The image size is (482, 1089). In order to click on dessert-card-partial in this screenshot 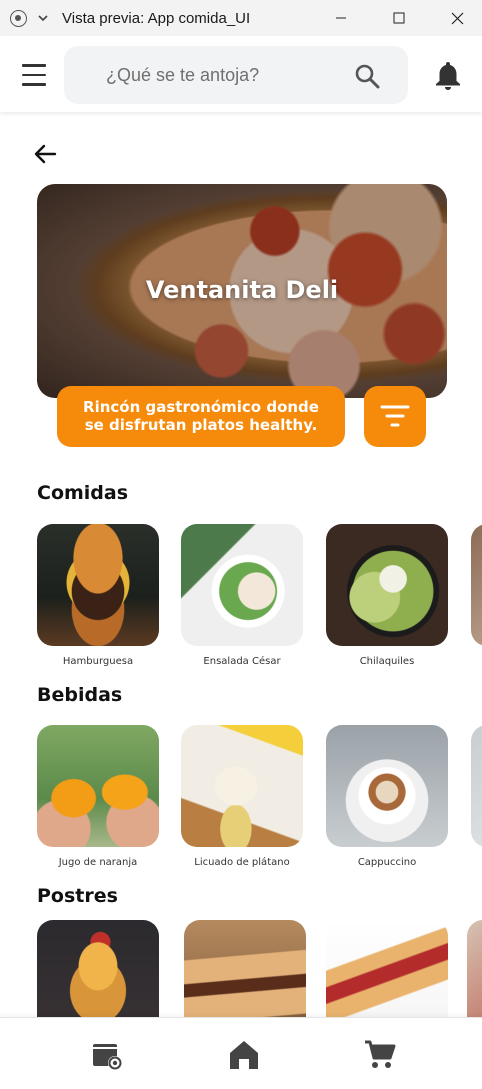, I will do `click(474, 968)`.